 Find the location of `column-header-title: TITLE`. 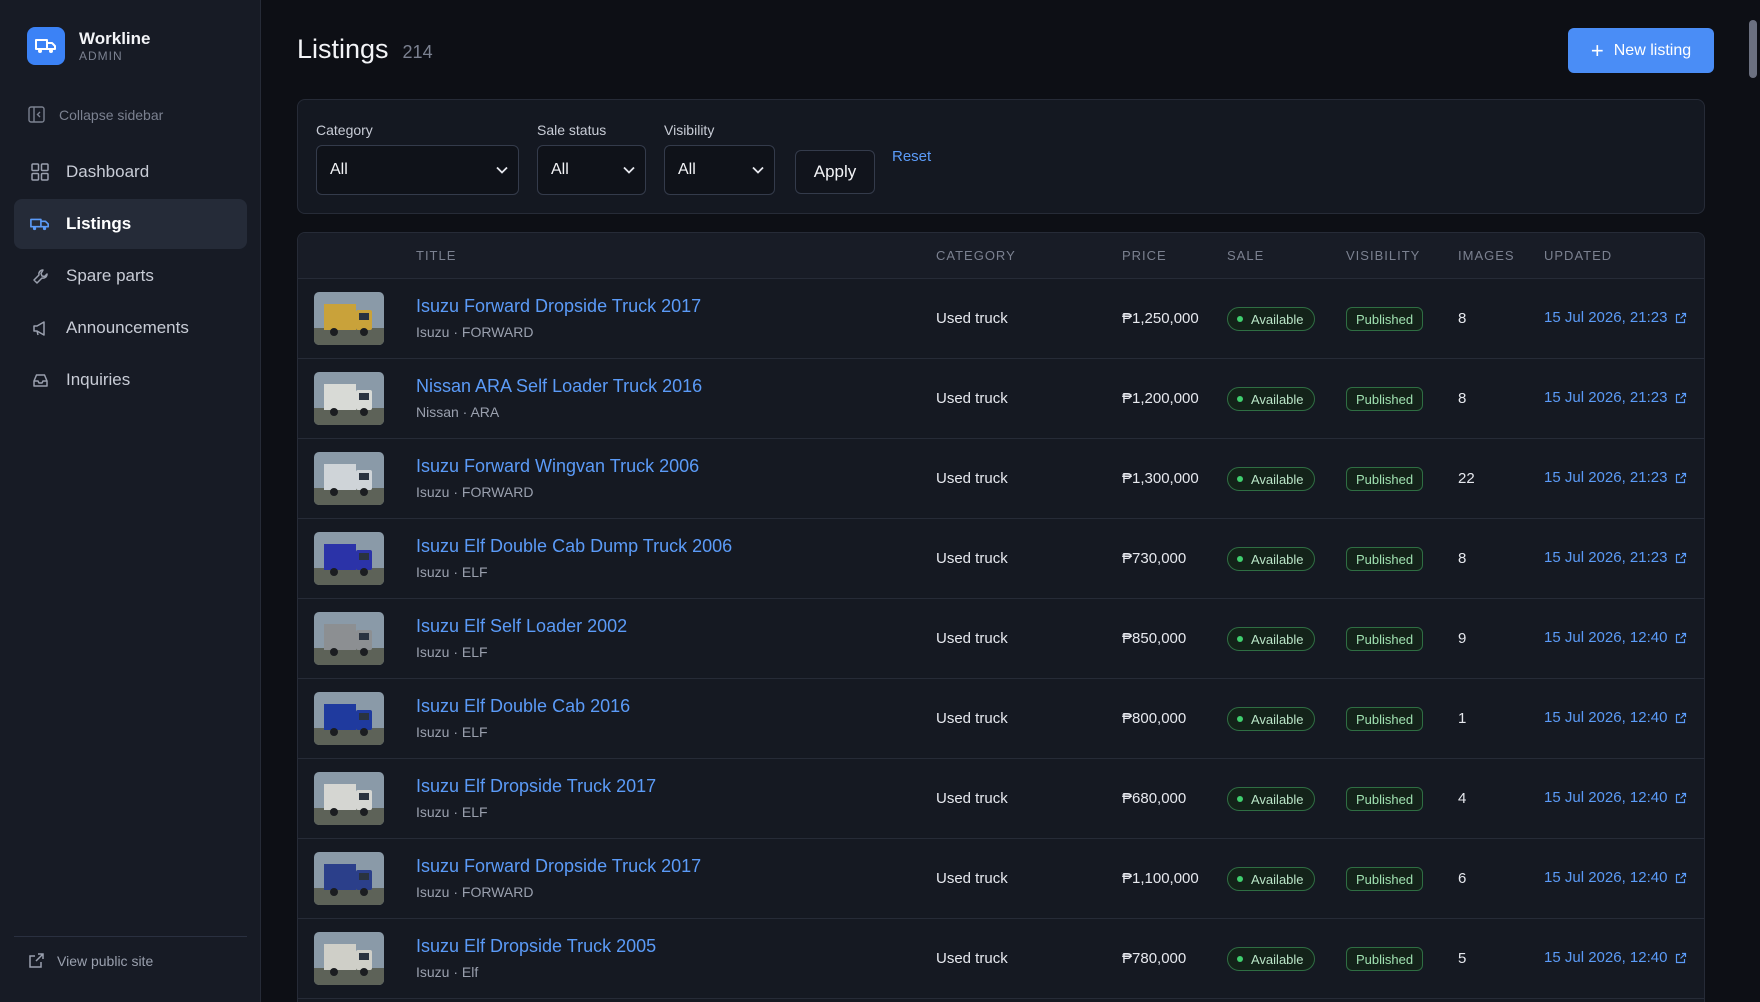

column-header-title: TITLE is located at coordinates (436, 255).